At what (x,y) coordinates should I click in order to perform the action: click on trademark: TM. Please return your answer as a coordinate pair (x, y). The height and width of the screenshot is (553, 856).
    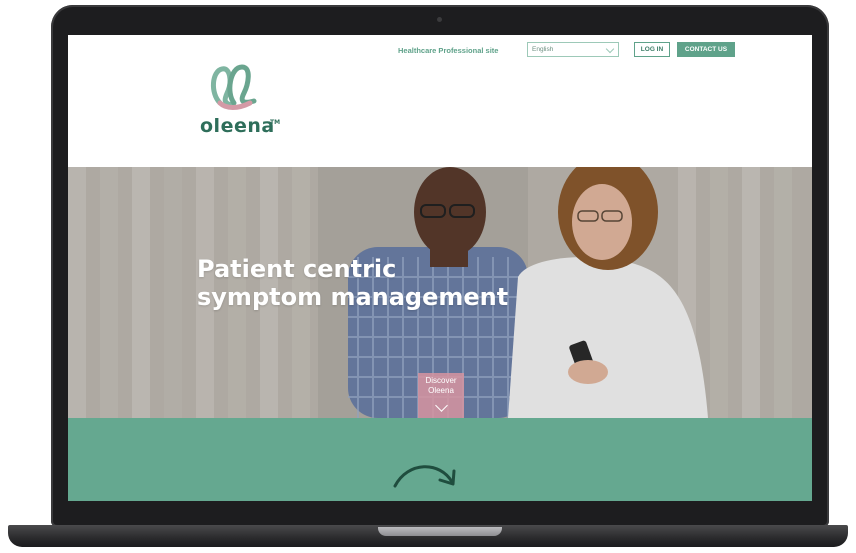
    Looking at the image, I should click on (275, 122).